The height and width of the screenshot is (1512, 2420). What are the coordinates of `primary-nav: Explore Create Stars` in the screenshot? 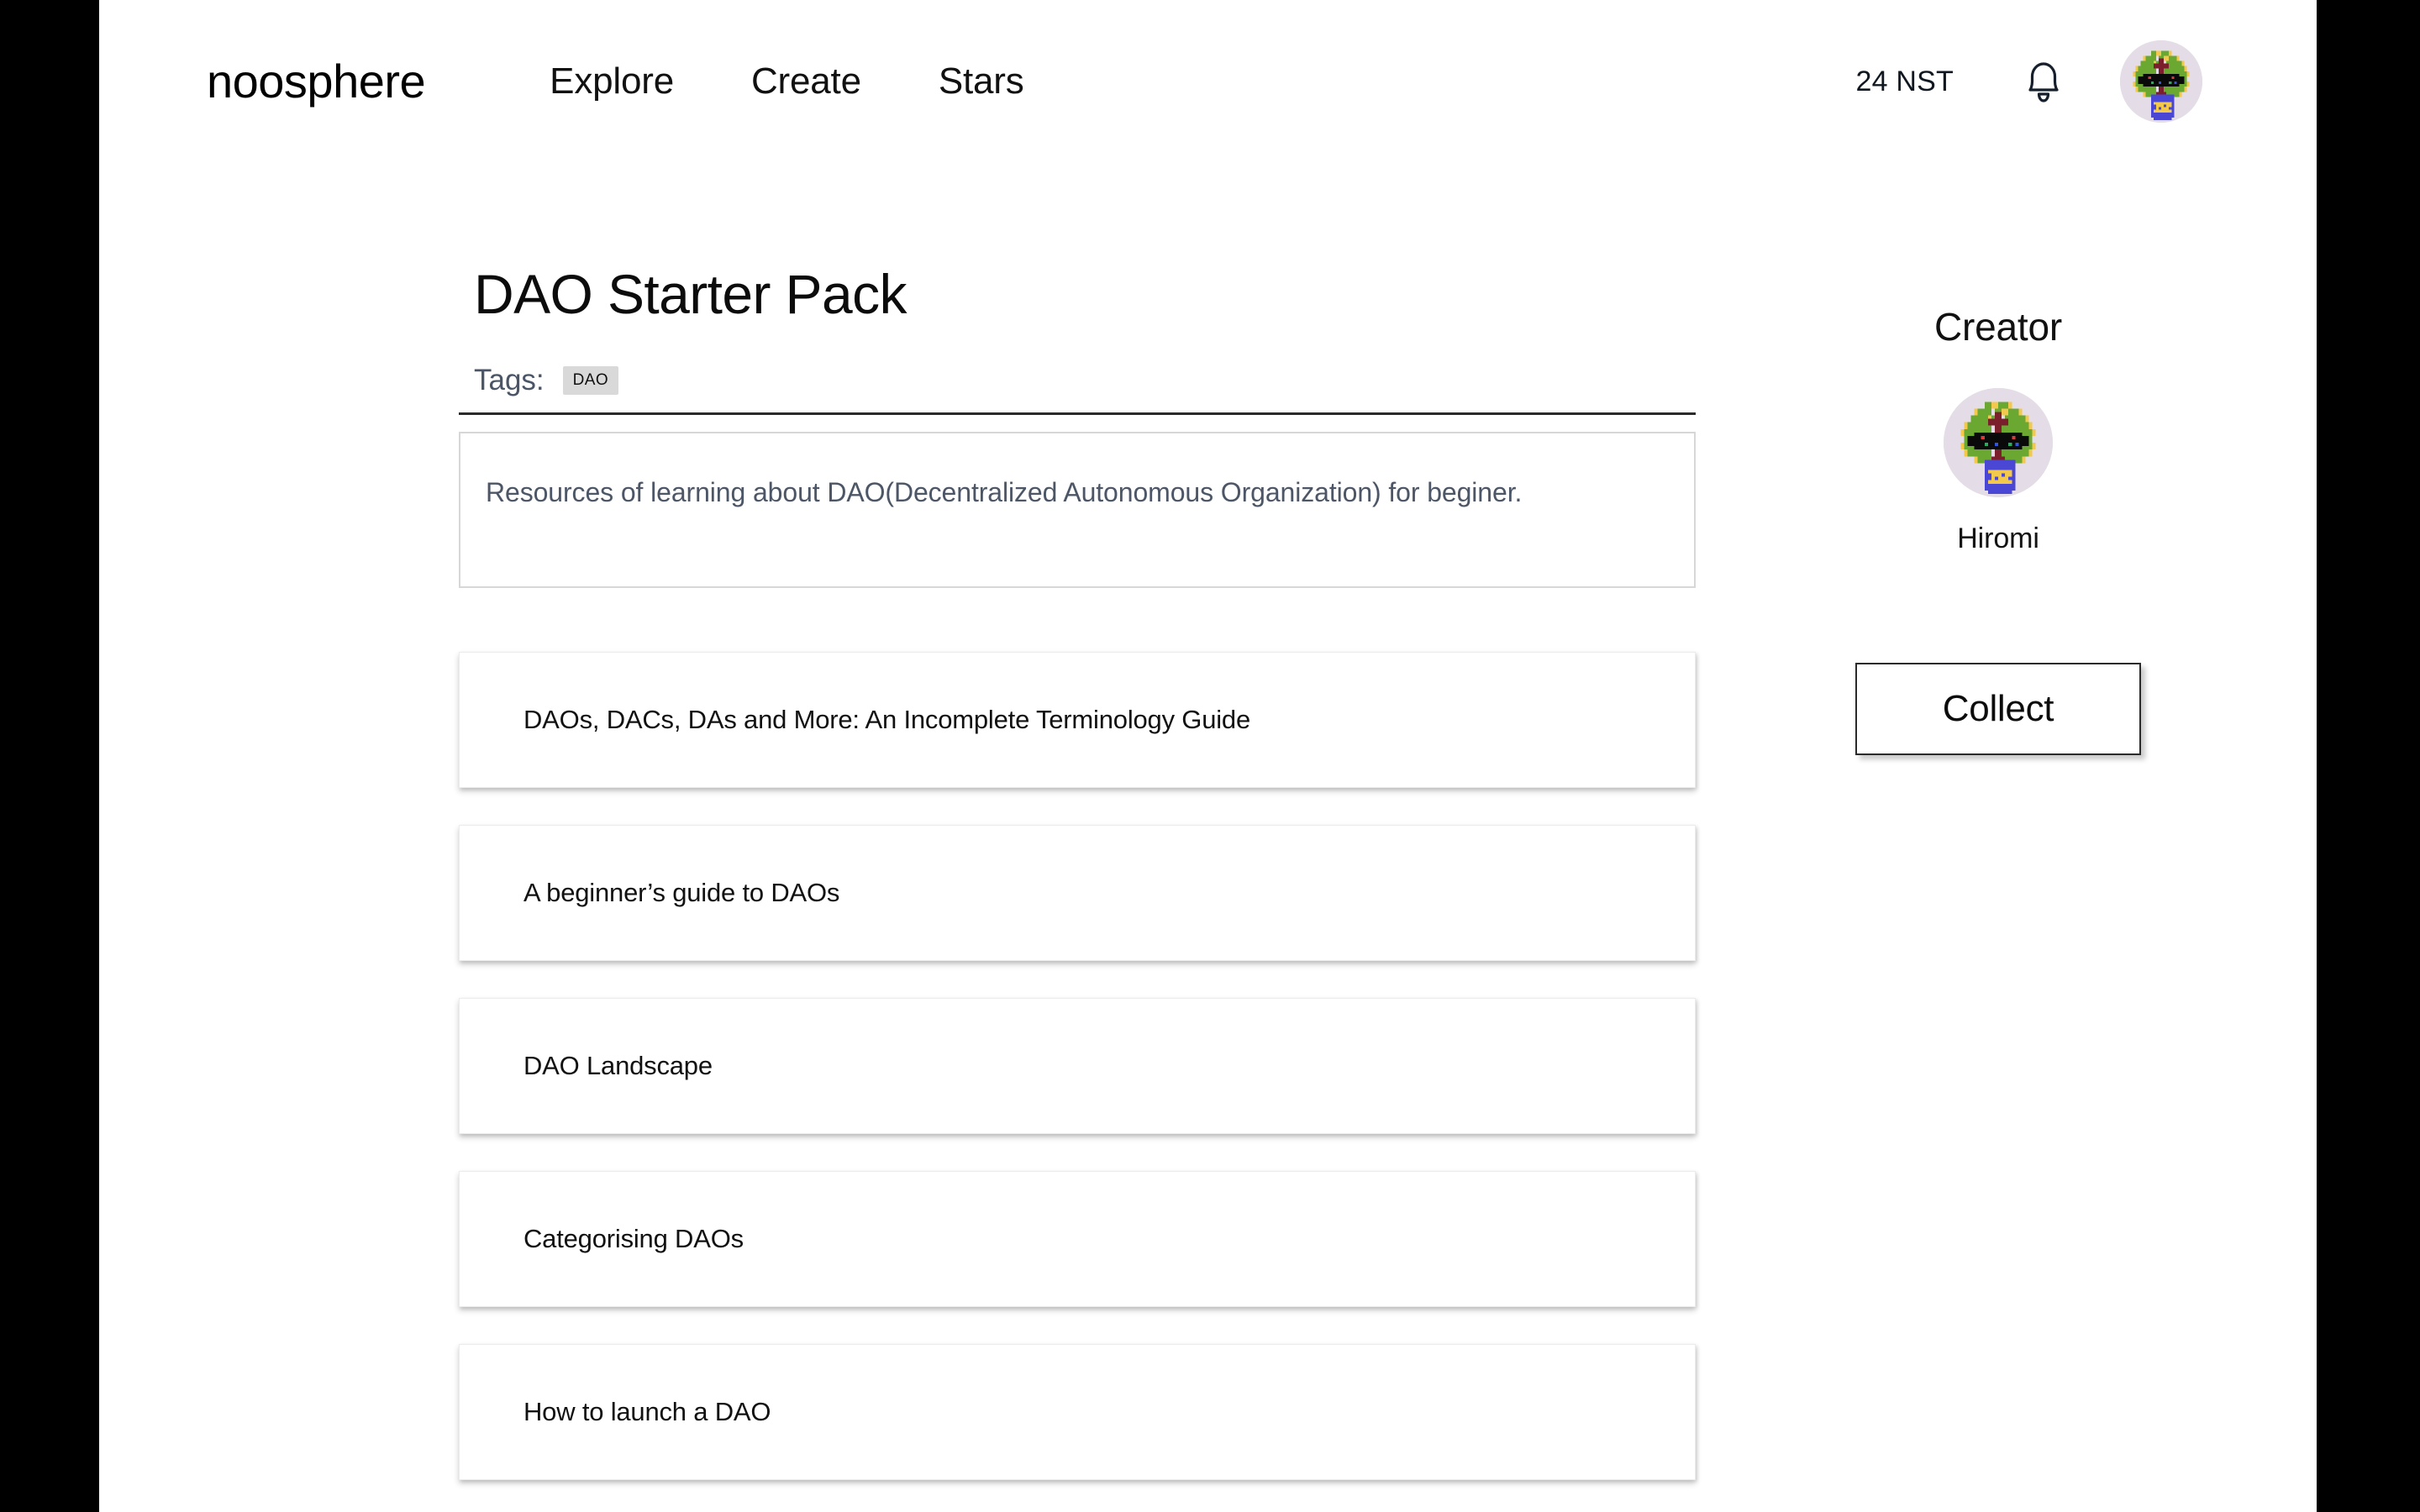 It's located at (787, 81).